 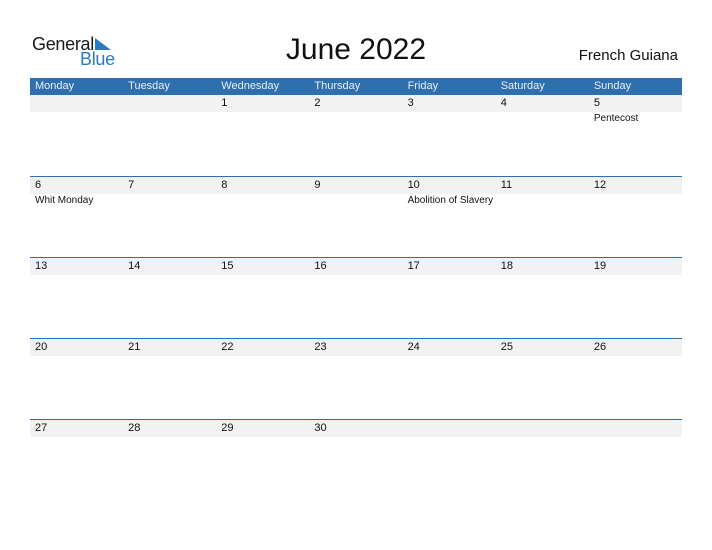 What do you see at coordinates (224, 185) in the screenshot?
I see `day-number: 8` at bounding box center [224, 185].